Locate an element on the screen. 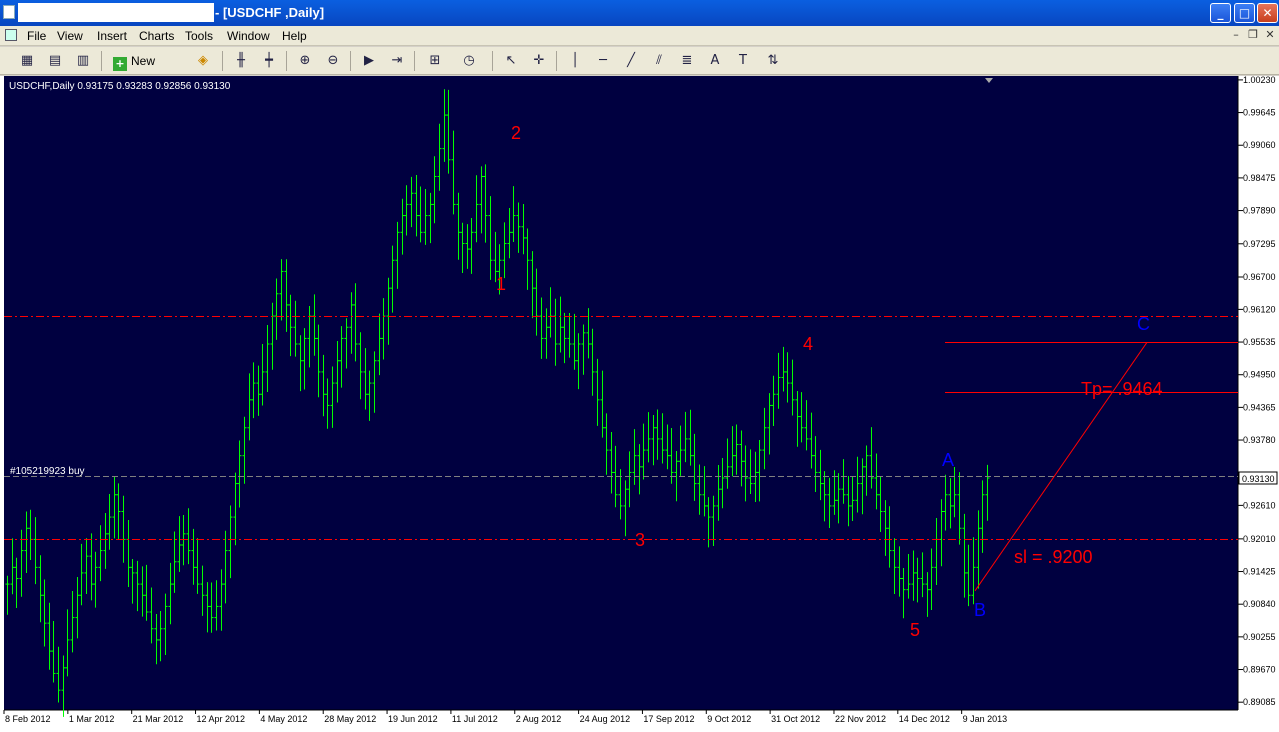 This screenshot has width=1279, height=732. crosshair-icon: ✛ is located at coordinates (539, 61).